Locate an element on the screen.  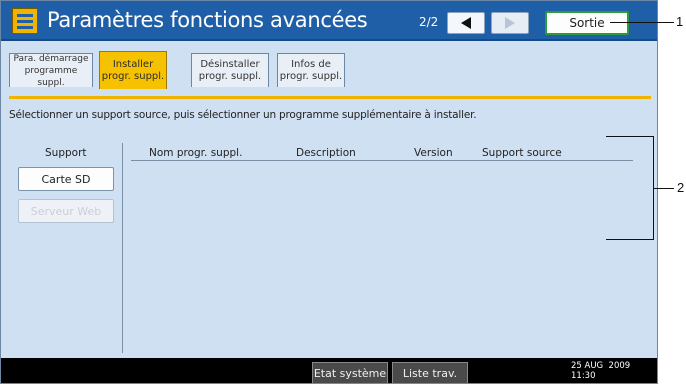
time-text: 11:30 is located at coordinates (583, 376).